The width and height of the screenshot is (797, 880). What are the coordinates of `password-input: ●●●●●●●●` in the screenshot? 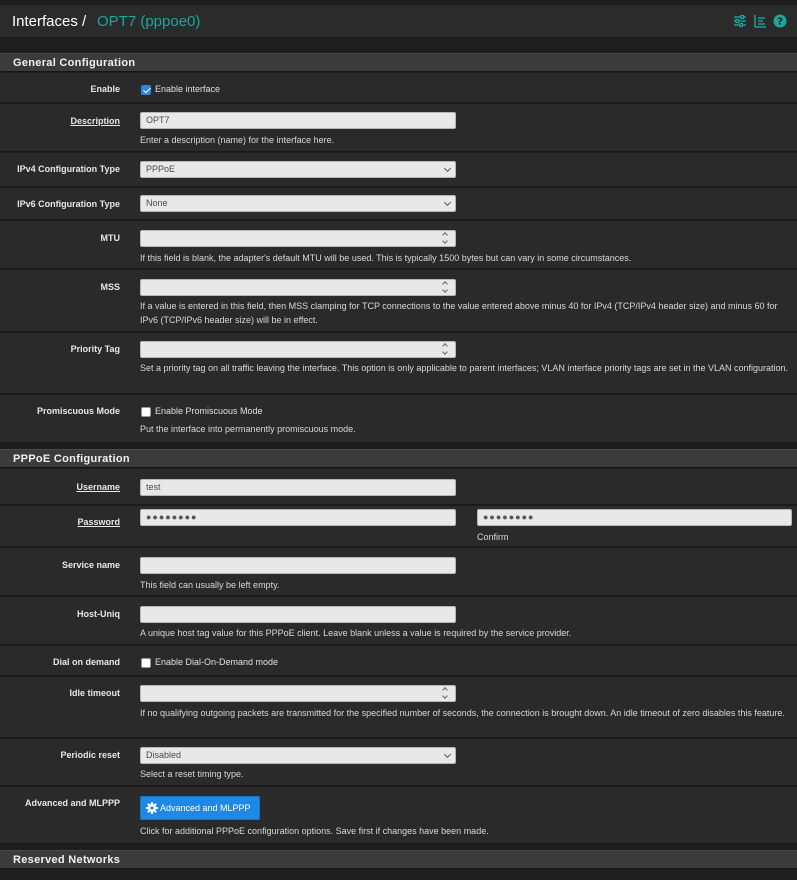 It's located at (298, 517).